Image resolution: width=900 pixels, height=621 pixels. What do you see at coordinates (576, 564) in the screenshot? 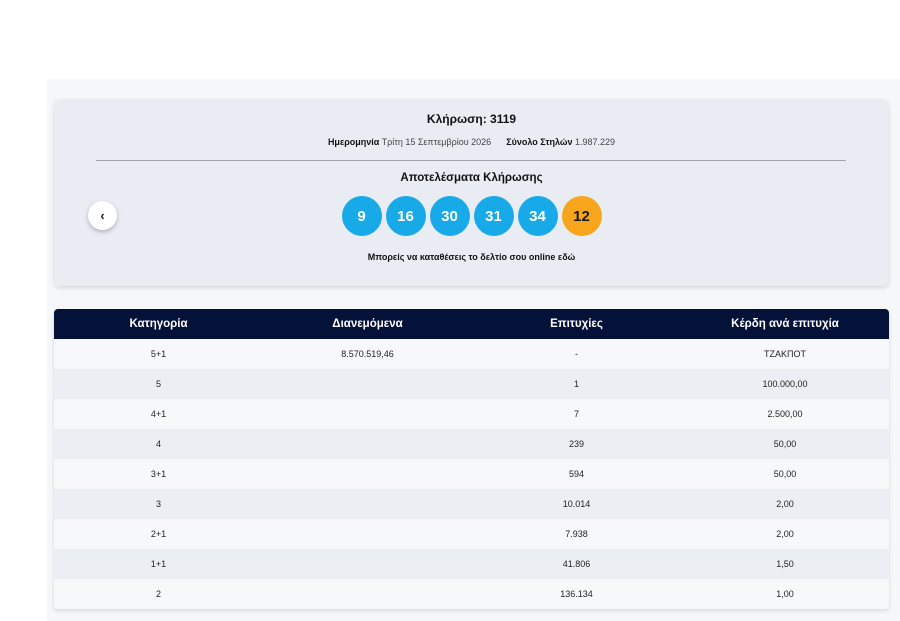
I see `cell-winners: 41.806` at bounding box center [576, 564].